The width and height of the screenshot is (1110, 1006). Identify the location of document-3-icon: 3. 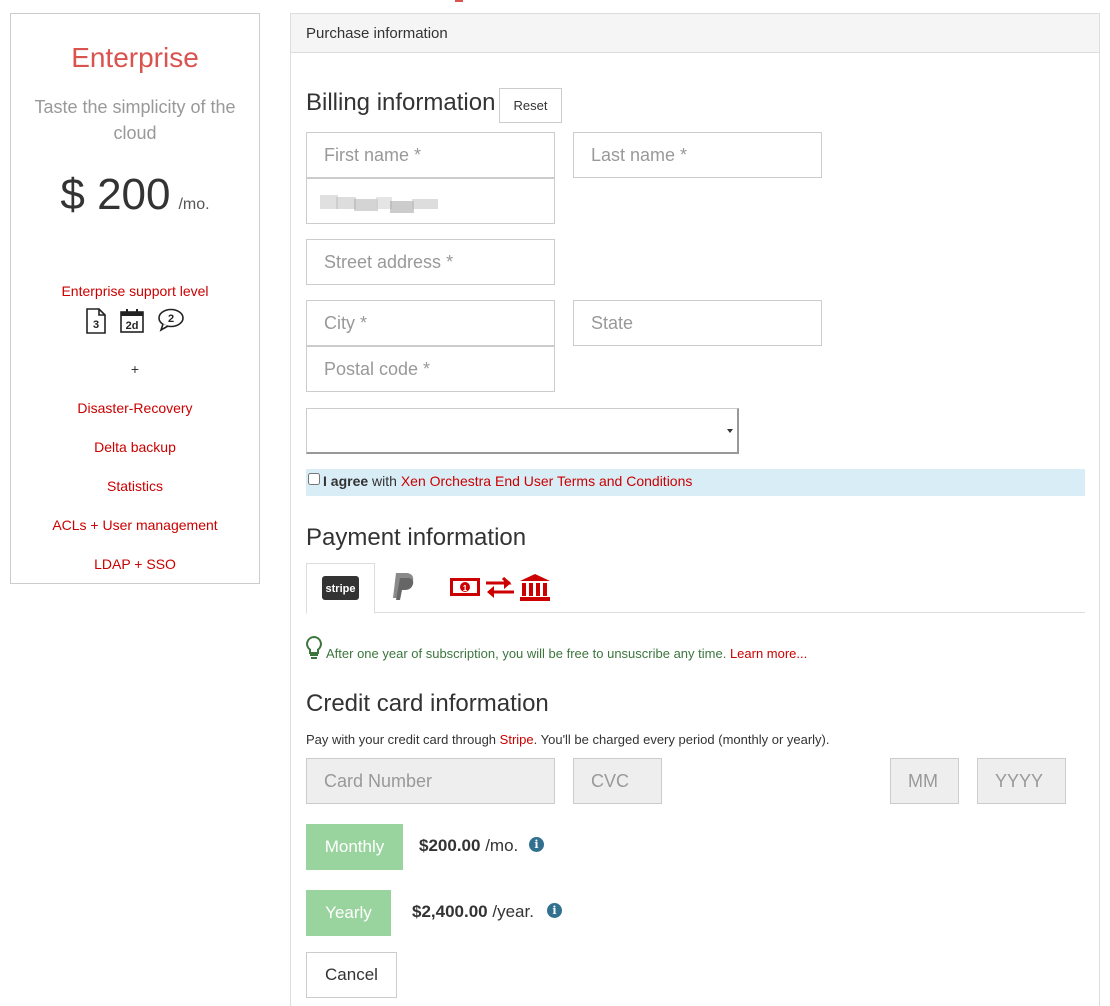
(96, 321).